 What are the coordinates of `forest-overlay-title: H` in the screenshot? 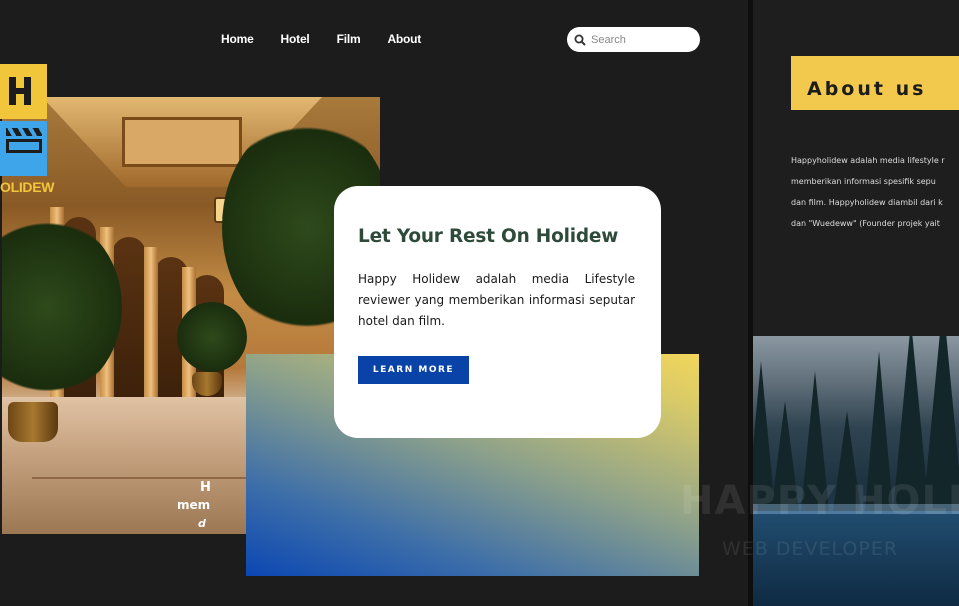 It's located at (205, 487).